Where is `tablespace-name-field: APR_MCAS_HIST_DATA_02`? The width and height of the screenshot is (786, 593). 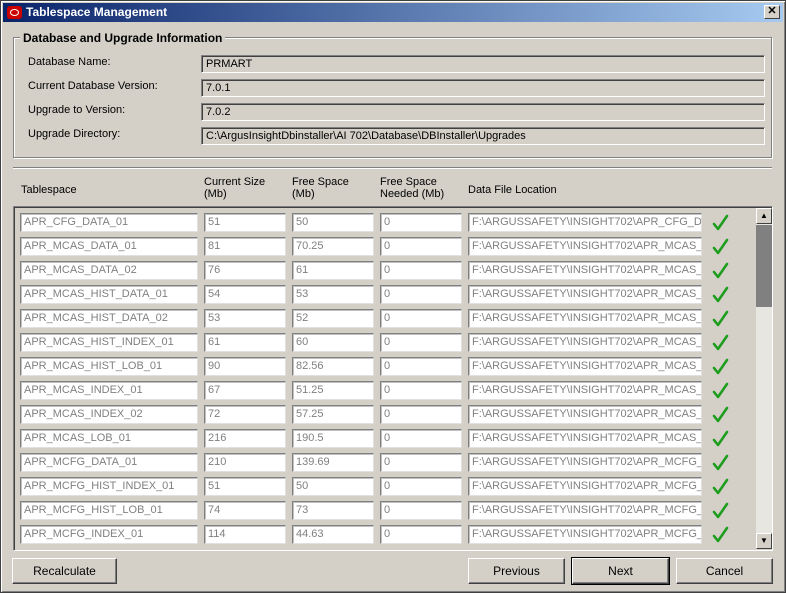
tablespace-name-field: APR_MCAS_HIST_DATA_02 is located at coordinates (109, 318).